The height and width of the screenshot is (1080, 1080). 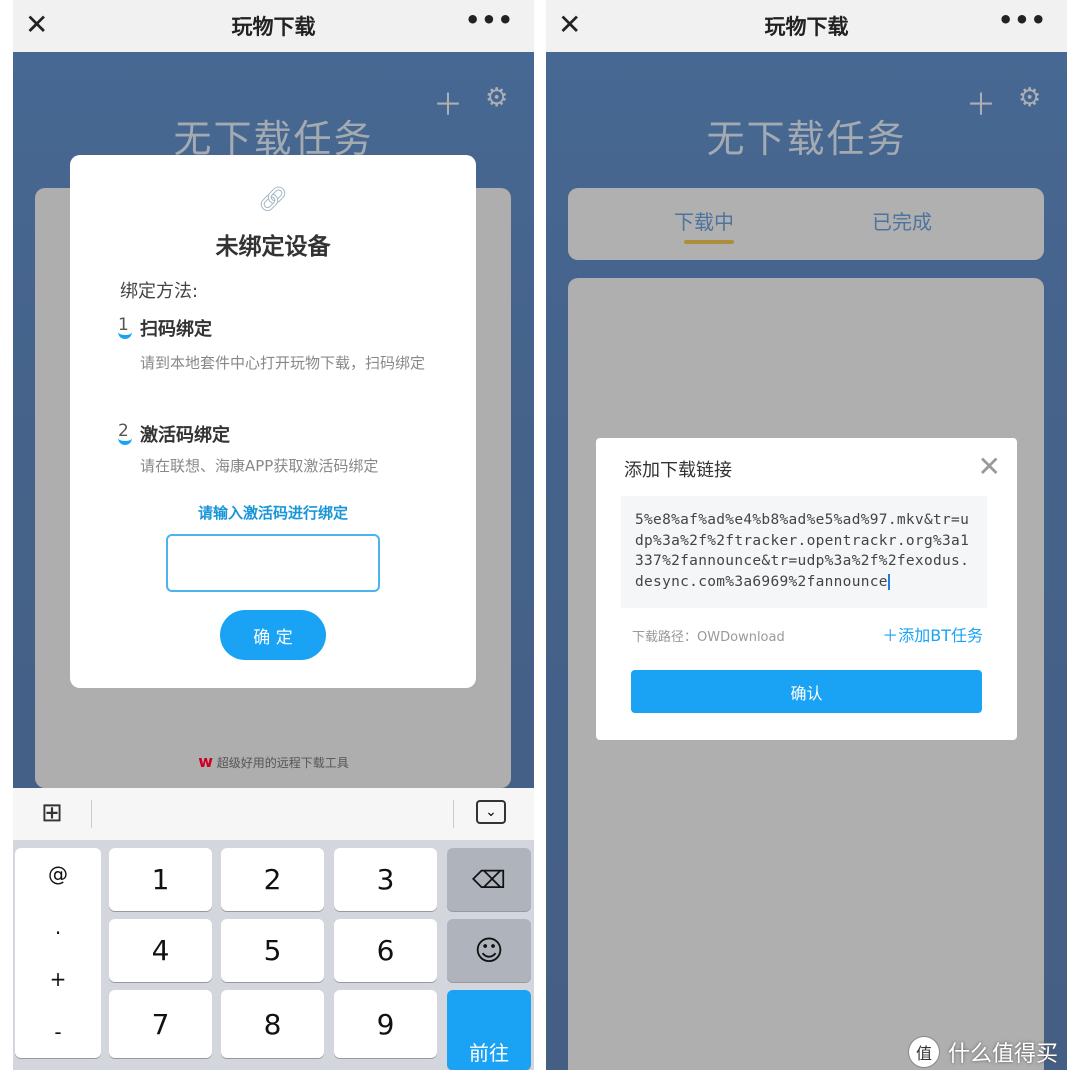 What do you see at coordinates (678, 470) in the screenshot?
I see `dialog-title: 添加下载链接` at bounding box center [678, 470].